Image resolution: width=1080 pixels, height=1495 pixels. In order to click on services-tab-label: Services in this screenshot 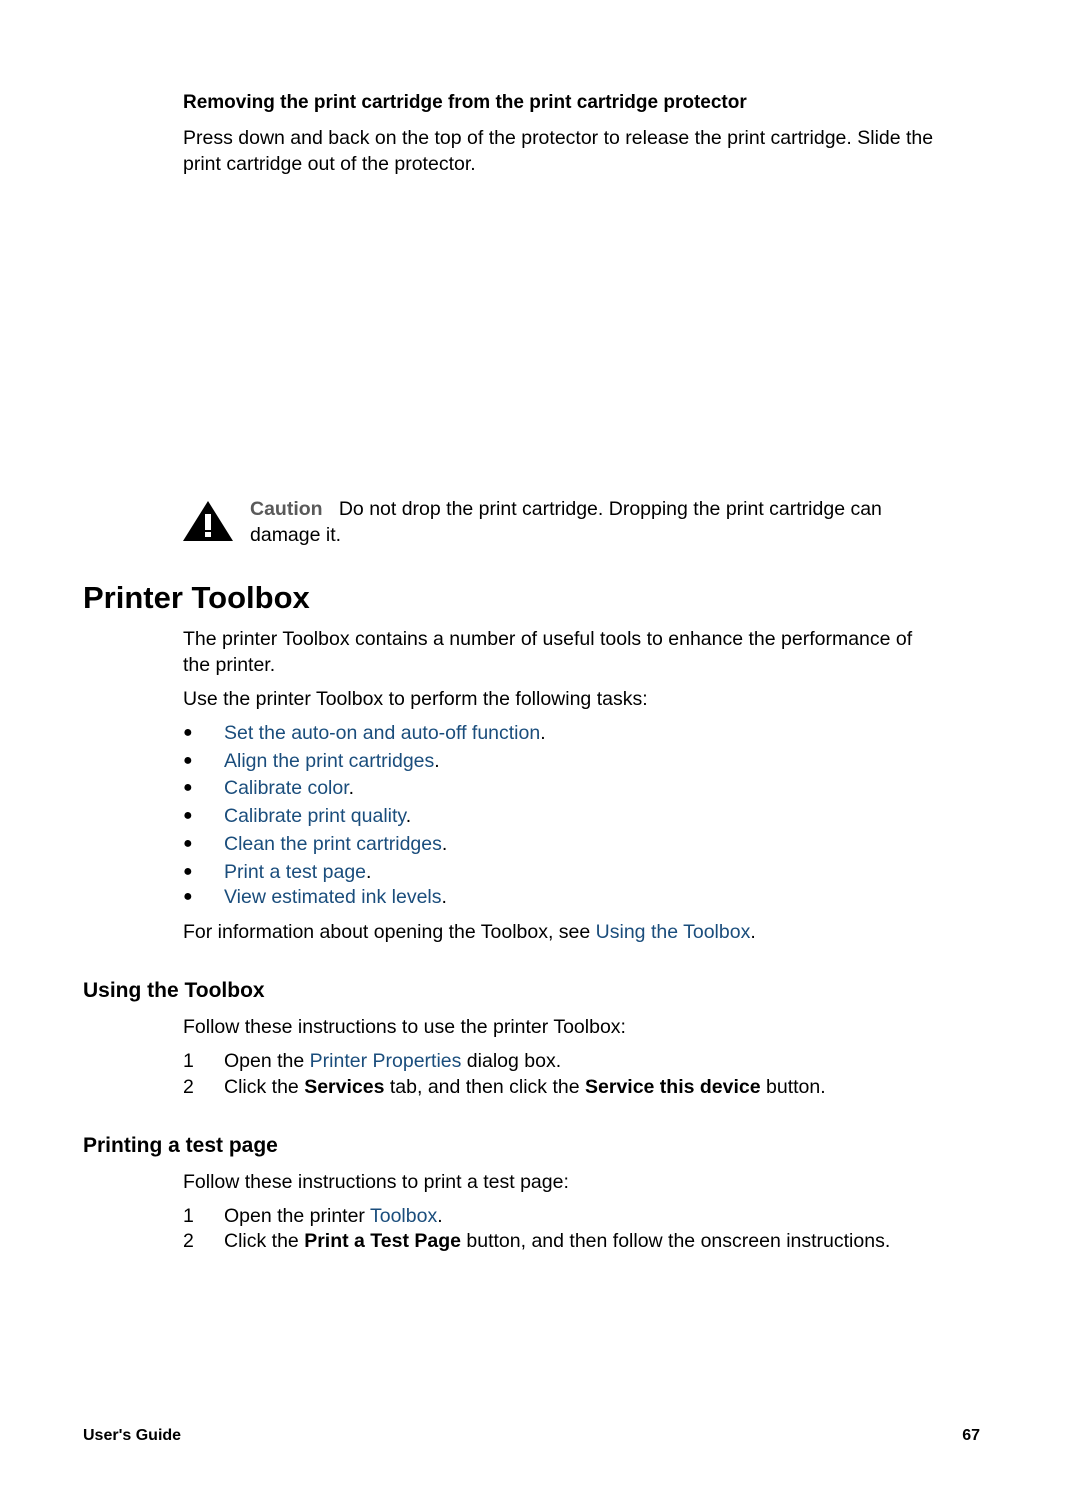, I will do `click(344, 1087)`.